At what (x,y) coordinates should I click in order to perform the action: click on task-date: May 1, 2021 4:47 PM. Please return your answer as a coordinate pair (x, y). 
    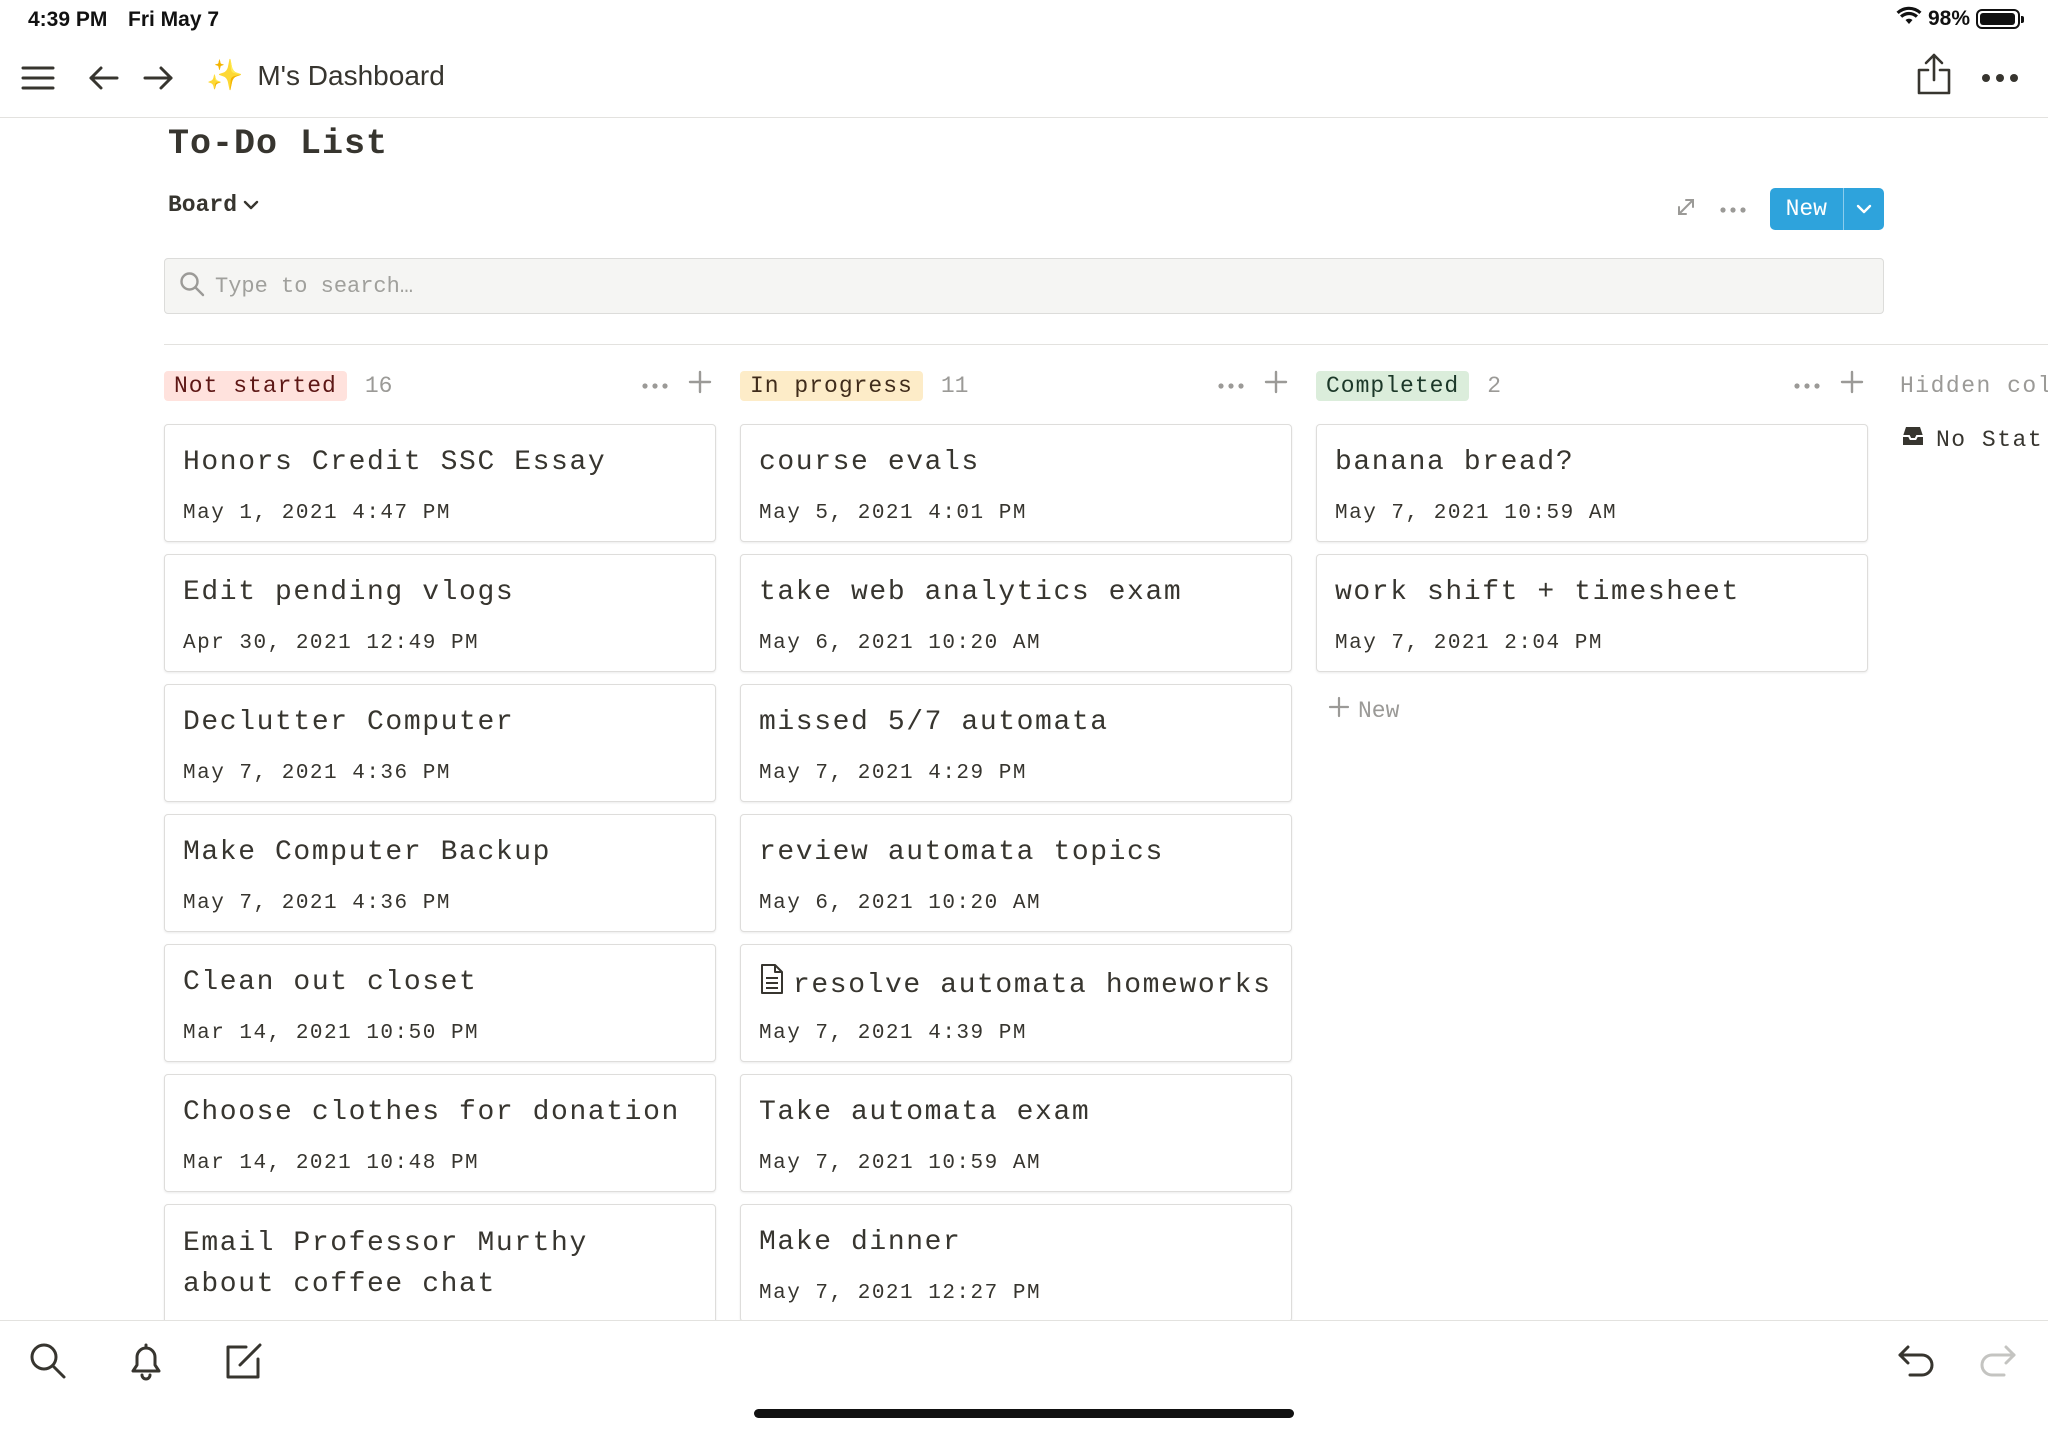
    Looking at the image, I should click on (317, 513).